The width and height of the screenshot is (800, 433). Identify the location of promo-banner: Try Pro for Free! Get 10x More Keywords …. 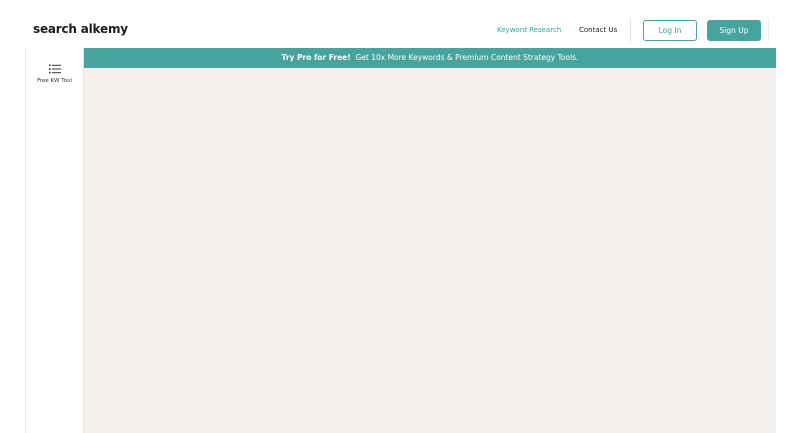
(430, 58).